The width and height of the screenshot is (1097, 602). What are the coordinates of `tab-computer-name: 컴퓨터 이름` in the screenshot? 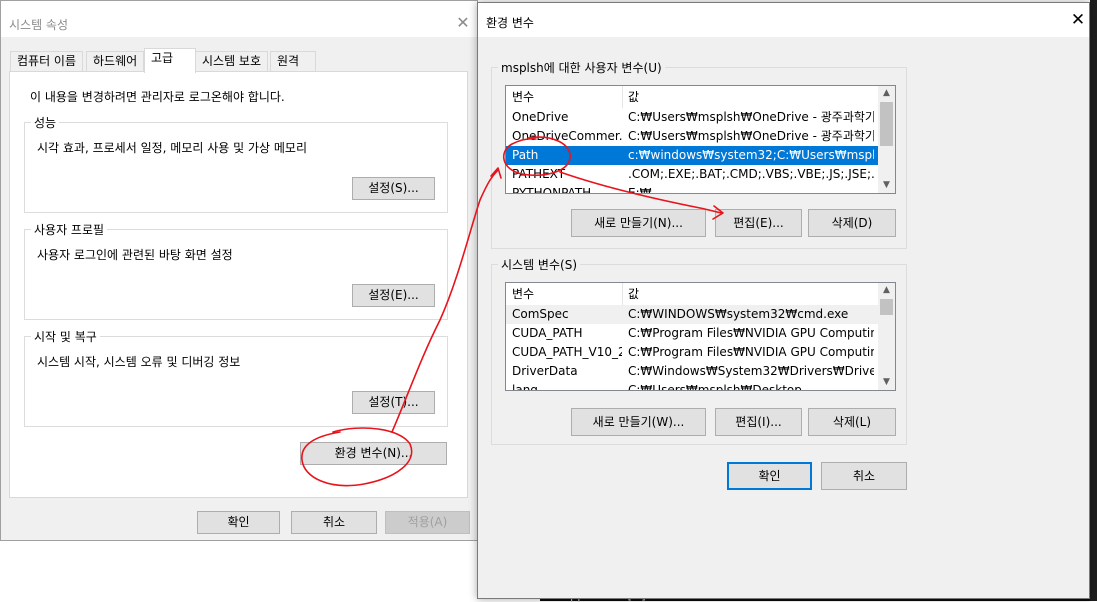 It's located at (47, 61).